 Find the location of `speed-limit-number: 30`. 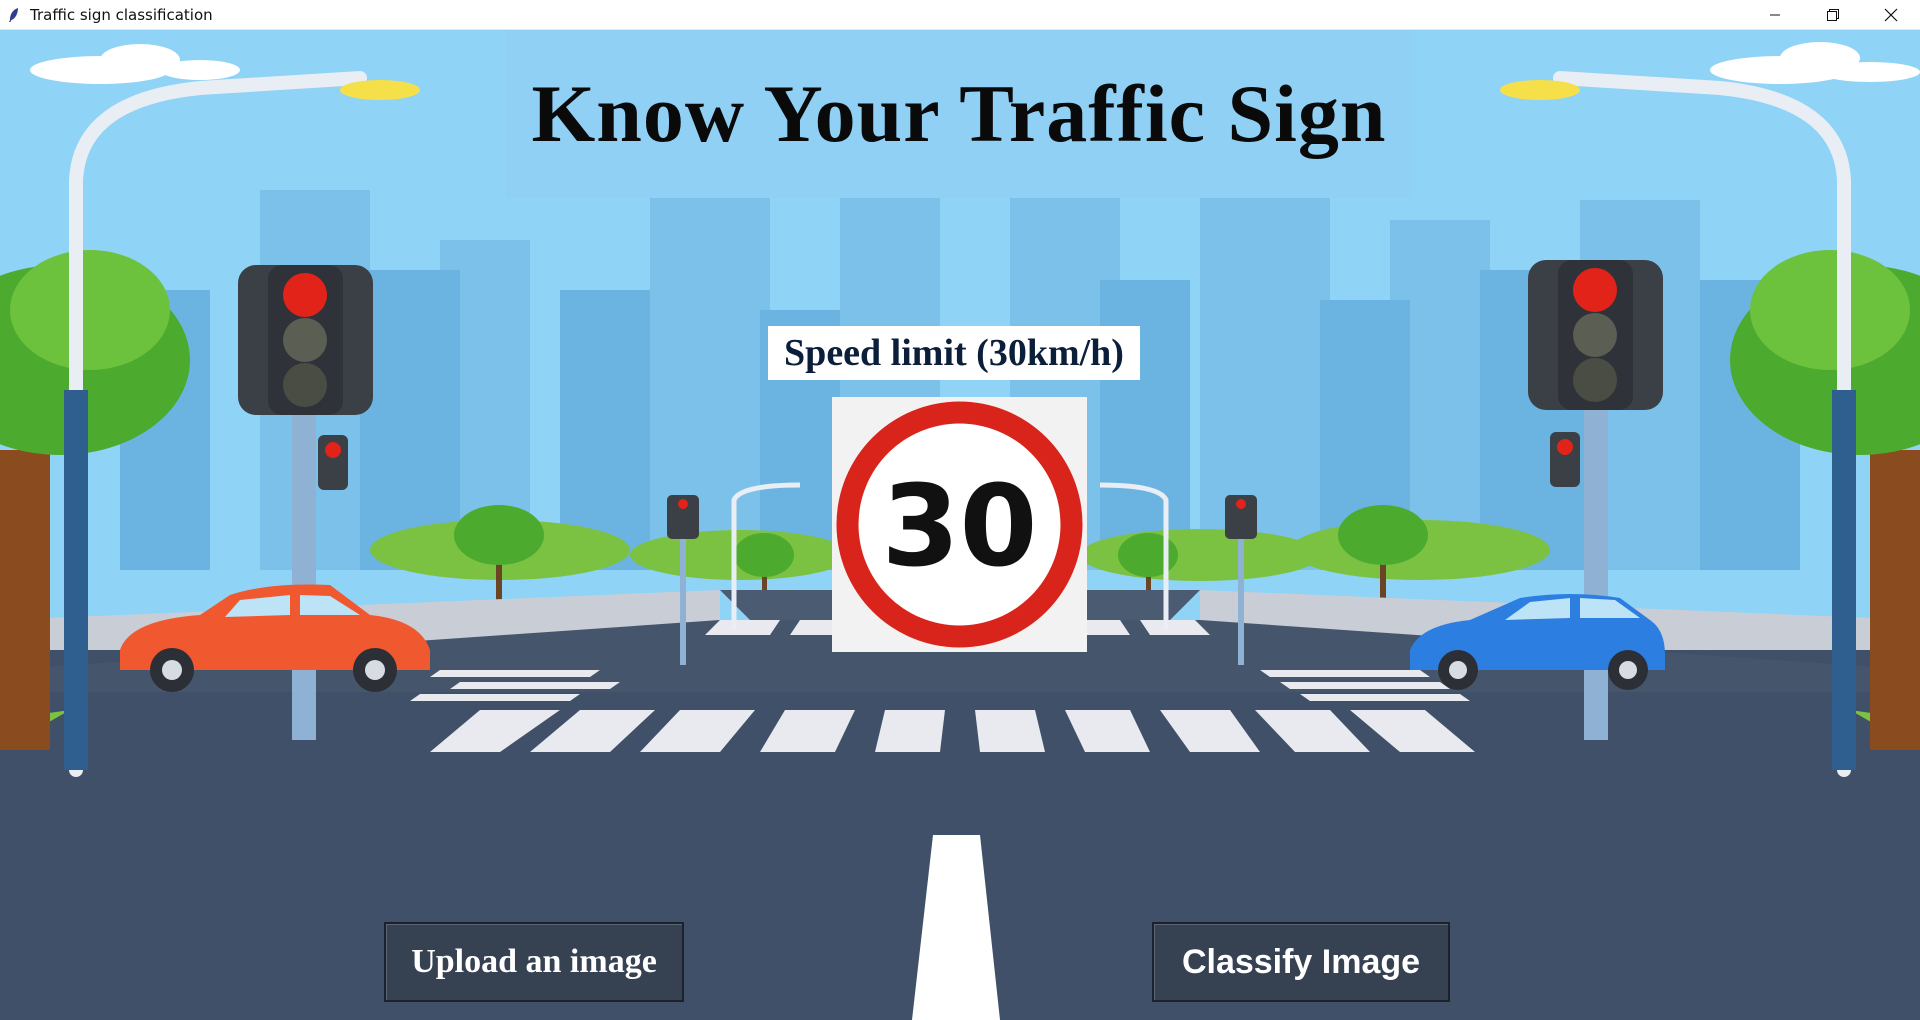

speed-limit-number: 30 is located at coordinates (960, 527).